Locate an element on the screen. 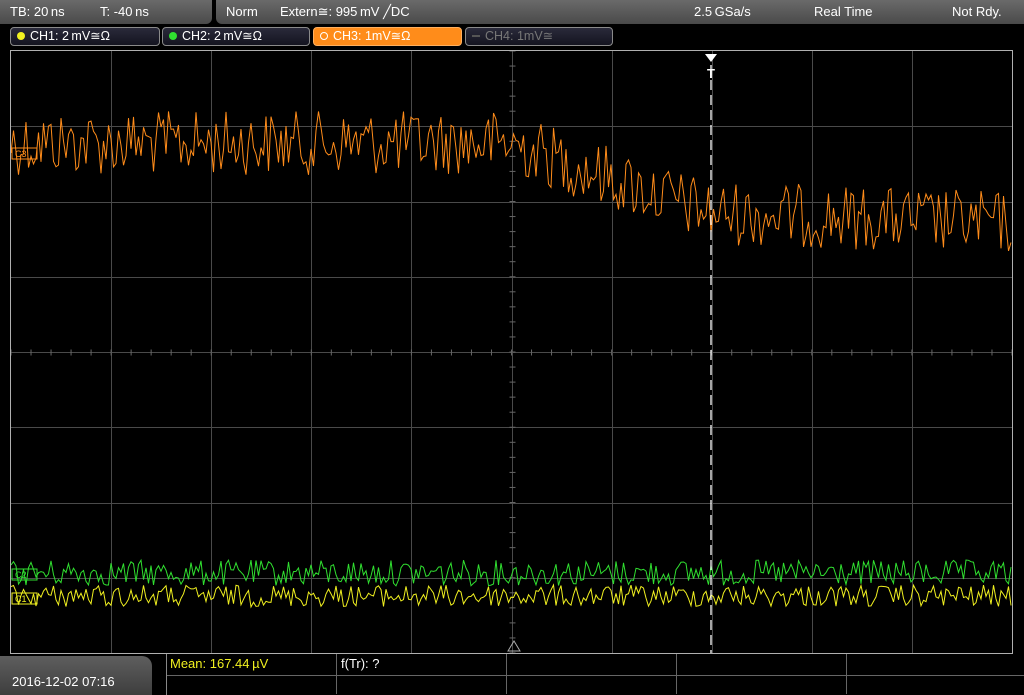 The image size is (1024, 695). ch1-label: CH1: 2 mV≅Ω is located at coordinates (70, 36).